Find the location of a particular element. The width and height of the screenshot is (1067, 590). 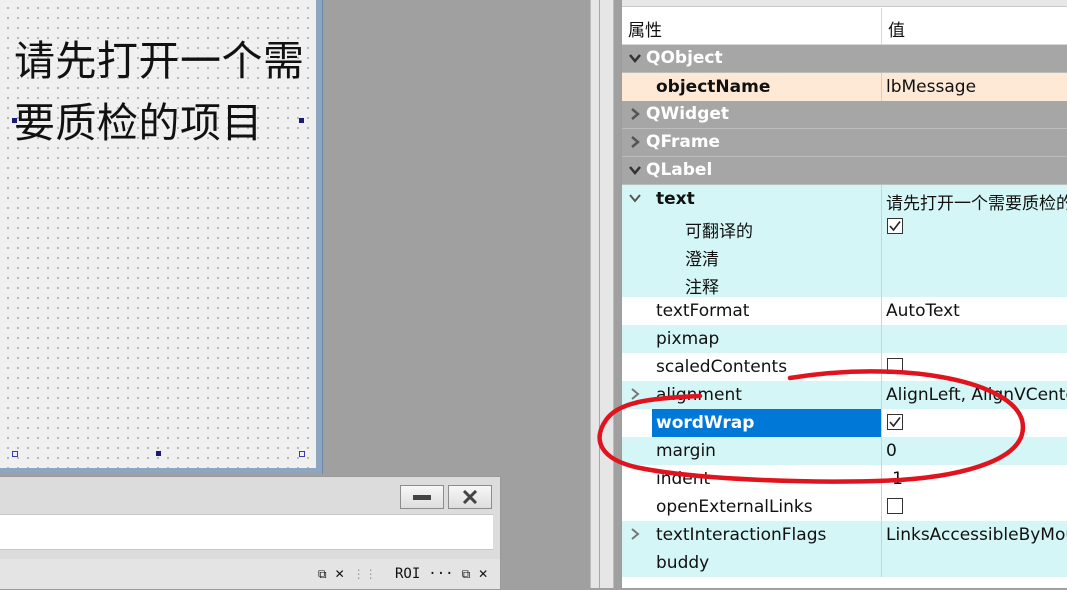

splitter-line is located at coordinates (599, 294).